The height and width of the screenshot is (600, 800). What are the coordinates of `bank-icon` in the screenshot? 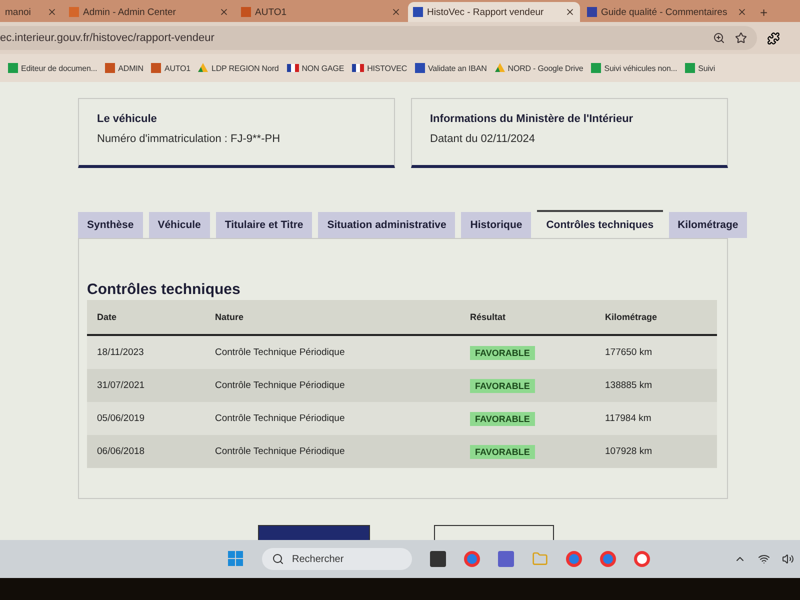 It's located at (420, 68).